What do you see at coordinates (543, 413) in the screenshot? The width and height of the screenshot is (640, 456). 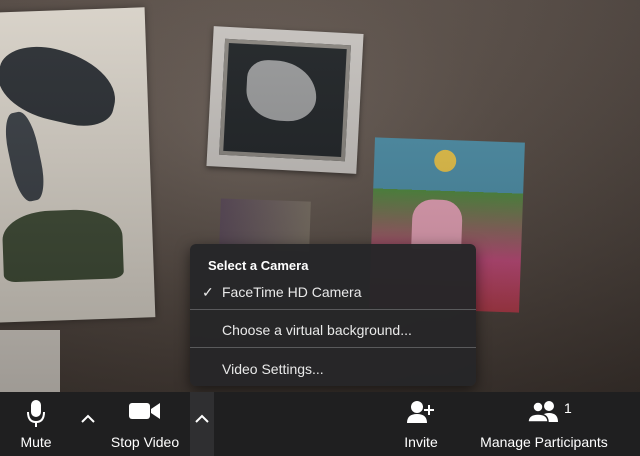 I see `people-icon` at bounding box center [543, 413].